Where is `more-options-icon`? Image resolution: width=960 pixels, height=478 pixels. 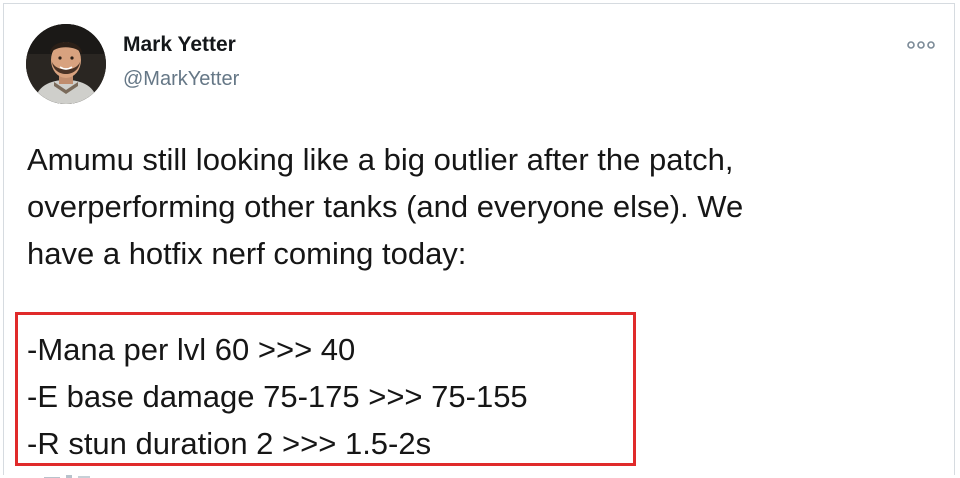
more-options-icon is located at coordinates (921, 45).